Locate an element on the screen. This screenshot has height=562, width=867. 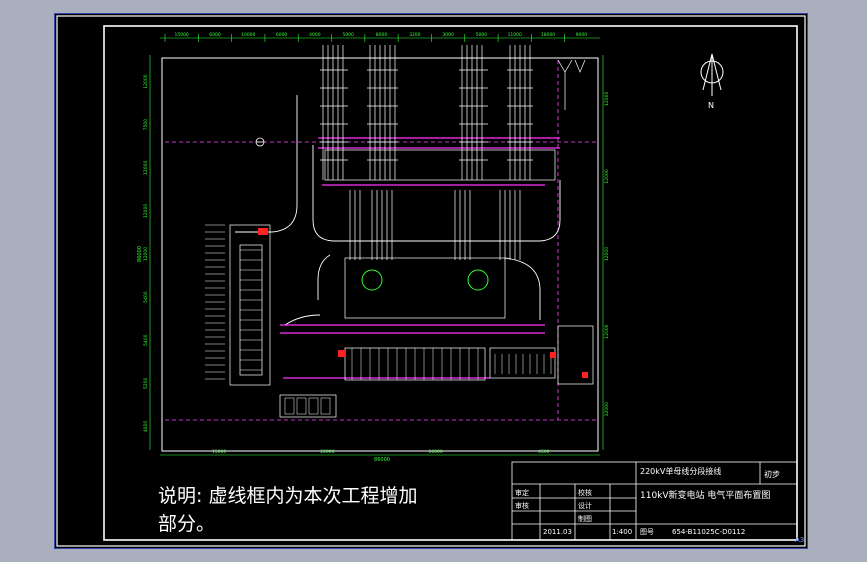
equipment-detail is located at coordinates (378, 319).